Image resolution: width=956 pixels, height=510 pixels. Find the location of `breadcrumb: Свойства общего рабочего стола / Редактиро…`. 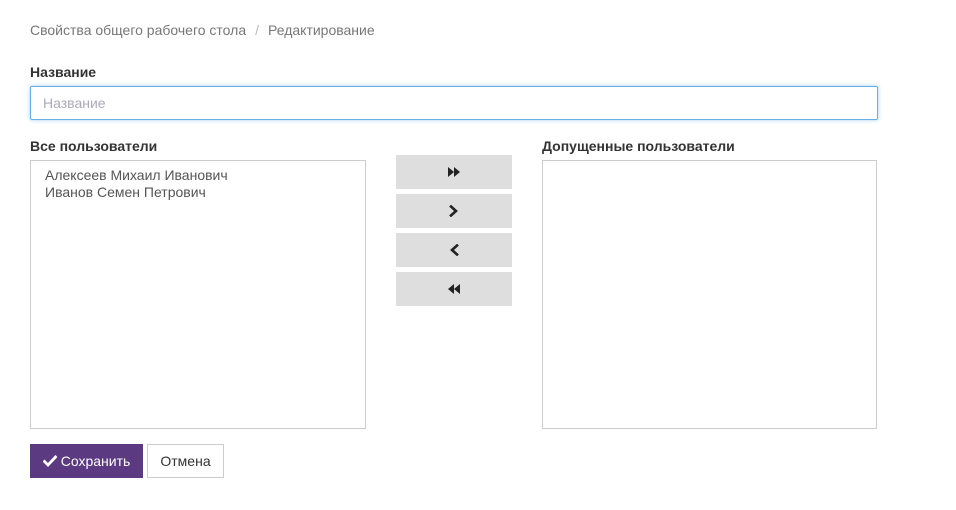

breadcrumb: Свойства общего рабочего стола / Редактиро… is located at coordinates (202, 30).